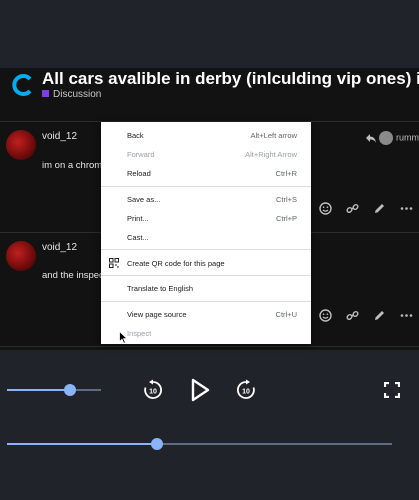  Describe the element at coordinates (157, 444) in the screenshot. I see `seek-bar-thumb` at that location.